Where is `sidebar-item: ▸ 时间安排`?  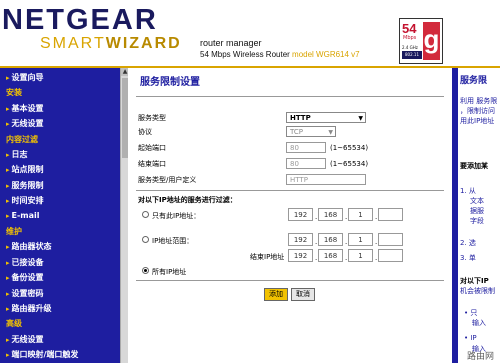
sidebar-item: ▸ 时间安排 is located at coordinates (25, 200).